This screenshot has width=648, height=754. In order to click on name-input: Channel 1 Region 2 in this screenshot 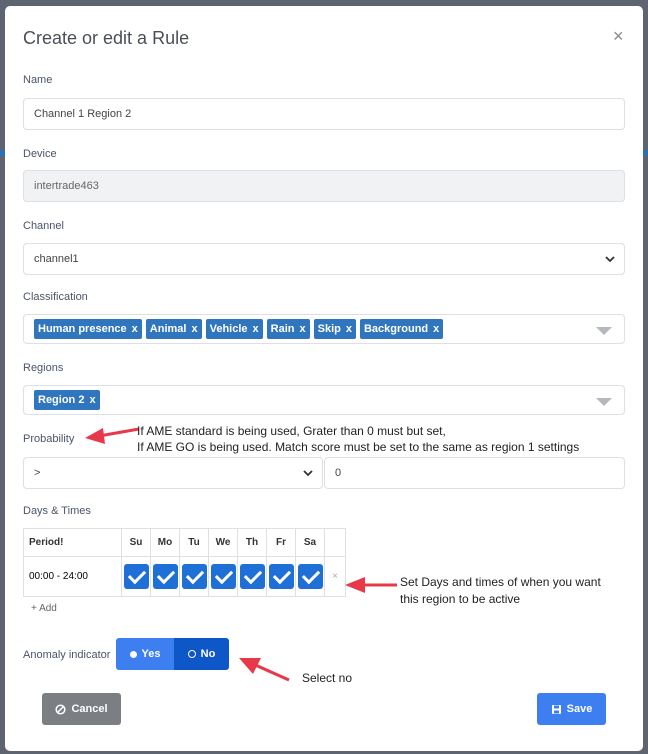, I will do `click(324, 114)`.